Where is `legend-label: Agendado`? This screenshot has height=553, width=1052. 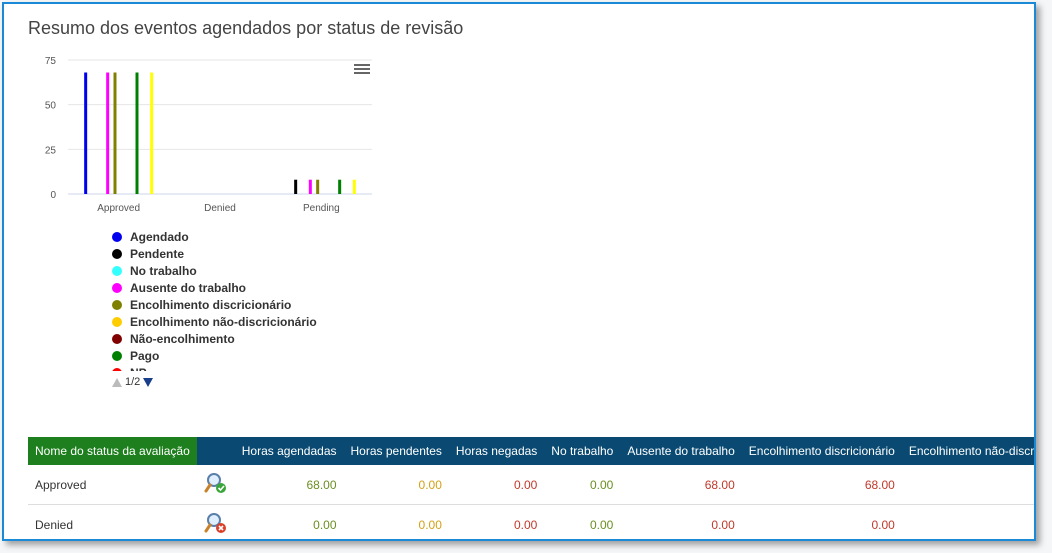 legend-label: Agendado is located at coordinates (159, 236).